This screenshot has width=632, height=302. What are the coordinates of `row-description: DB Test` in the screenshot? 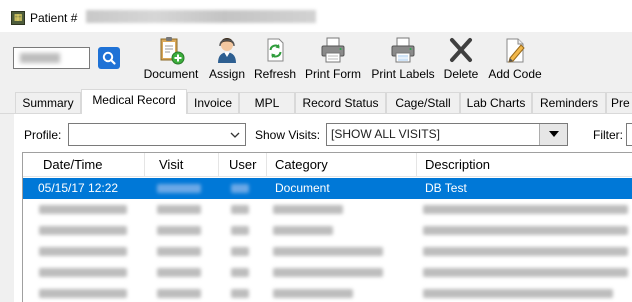 It's located at (446, 188).